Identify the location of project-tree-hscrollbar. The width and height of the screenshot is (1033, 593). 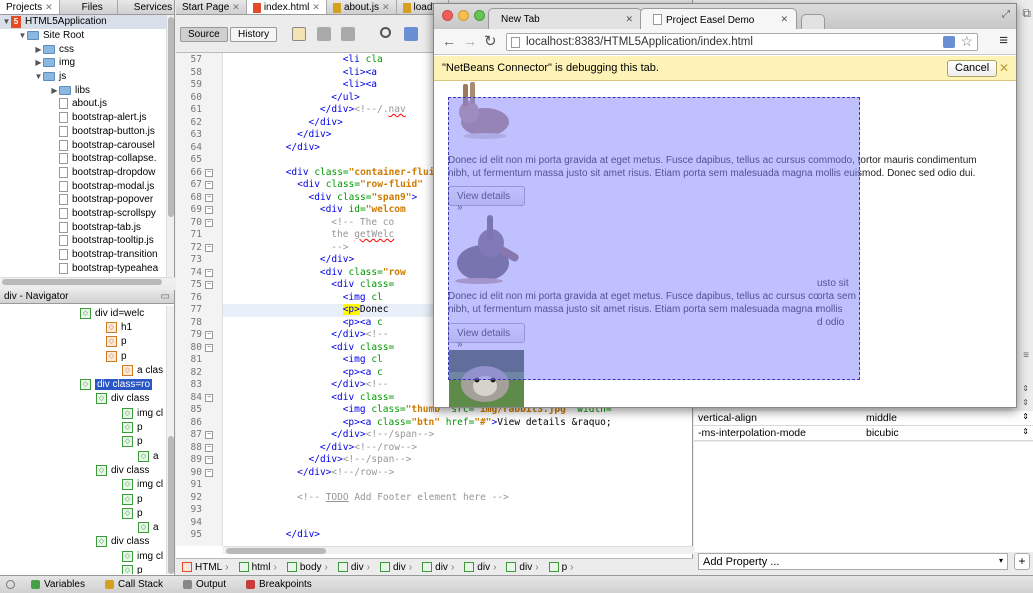
(87, 281).